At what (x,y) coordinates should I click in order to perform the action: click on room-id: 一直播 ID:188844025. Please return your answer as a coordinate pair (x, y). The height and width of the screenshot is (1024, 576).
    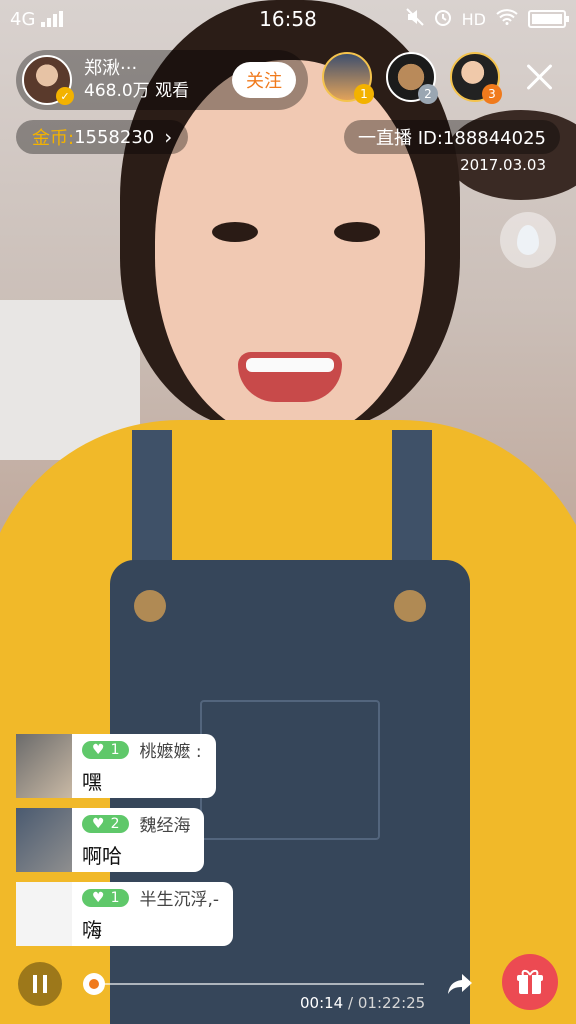
    Looking at the image, I should click on (451, 137).